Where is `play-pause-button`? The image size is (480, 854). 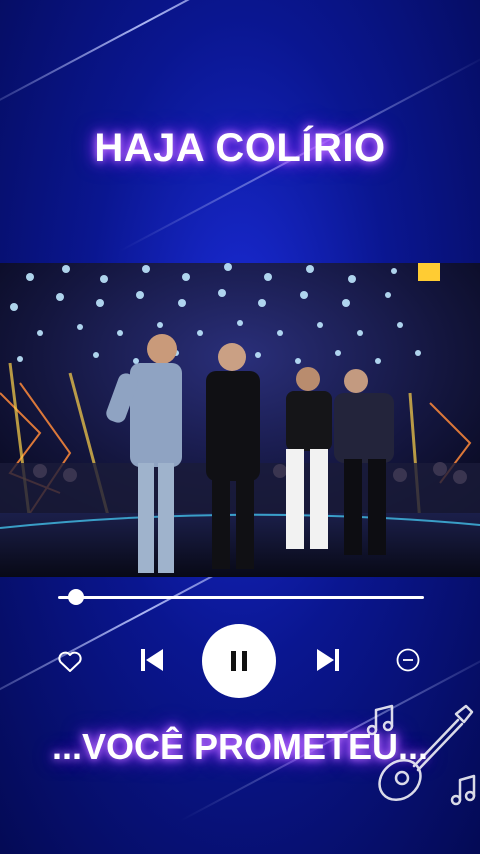 play-pause-button is located at coordinates (239, 661).